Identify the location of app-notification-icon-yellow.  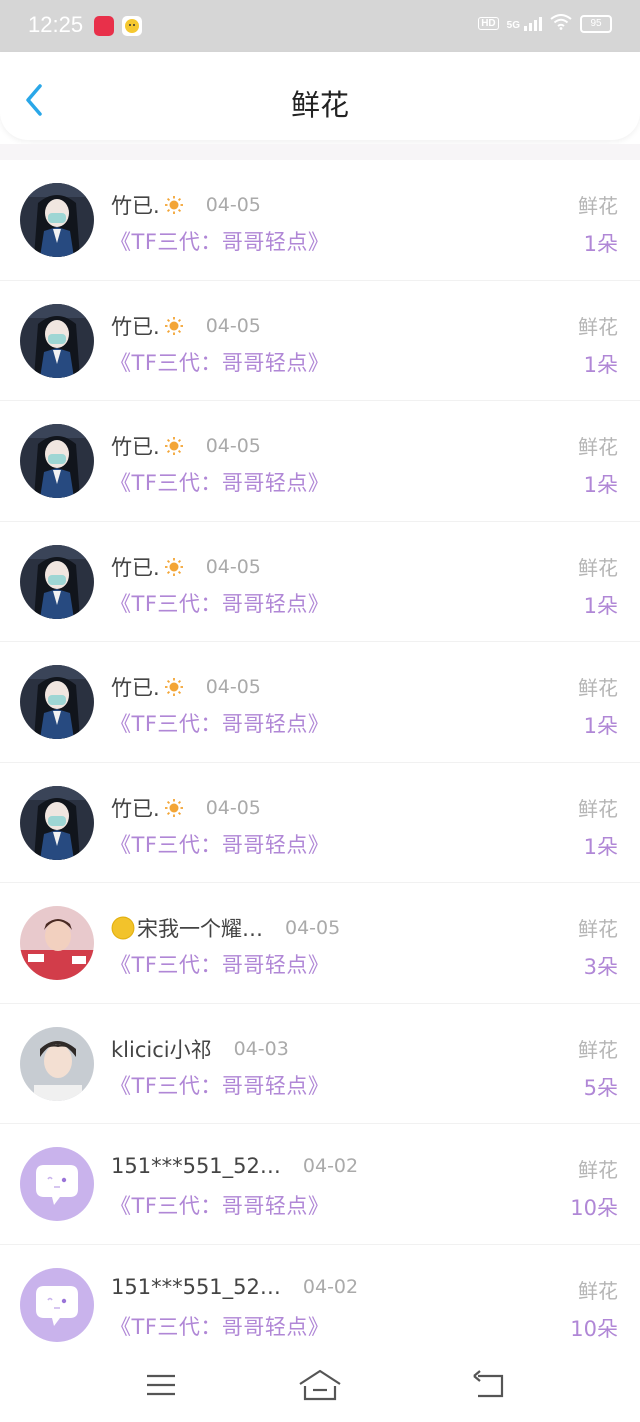
(132, 26).